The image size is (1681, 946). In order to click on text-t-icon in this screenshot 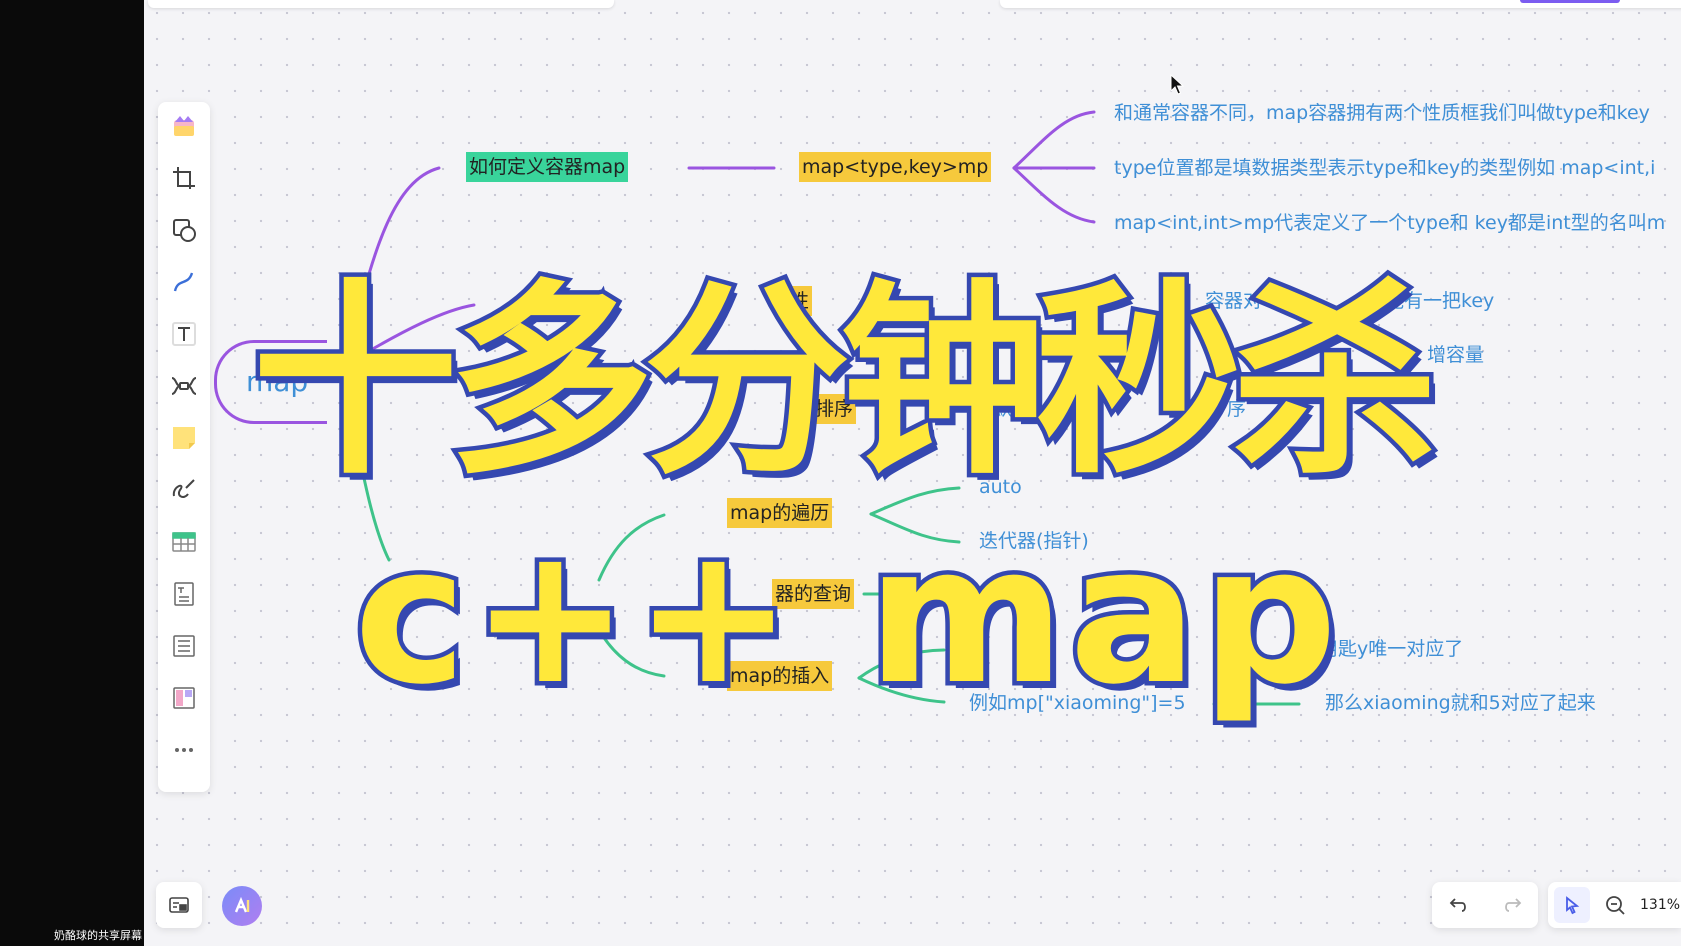, I will do `click(184, 334)`.